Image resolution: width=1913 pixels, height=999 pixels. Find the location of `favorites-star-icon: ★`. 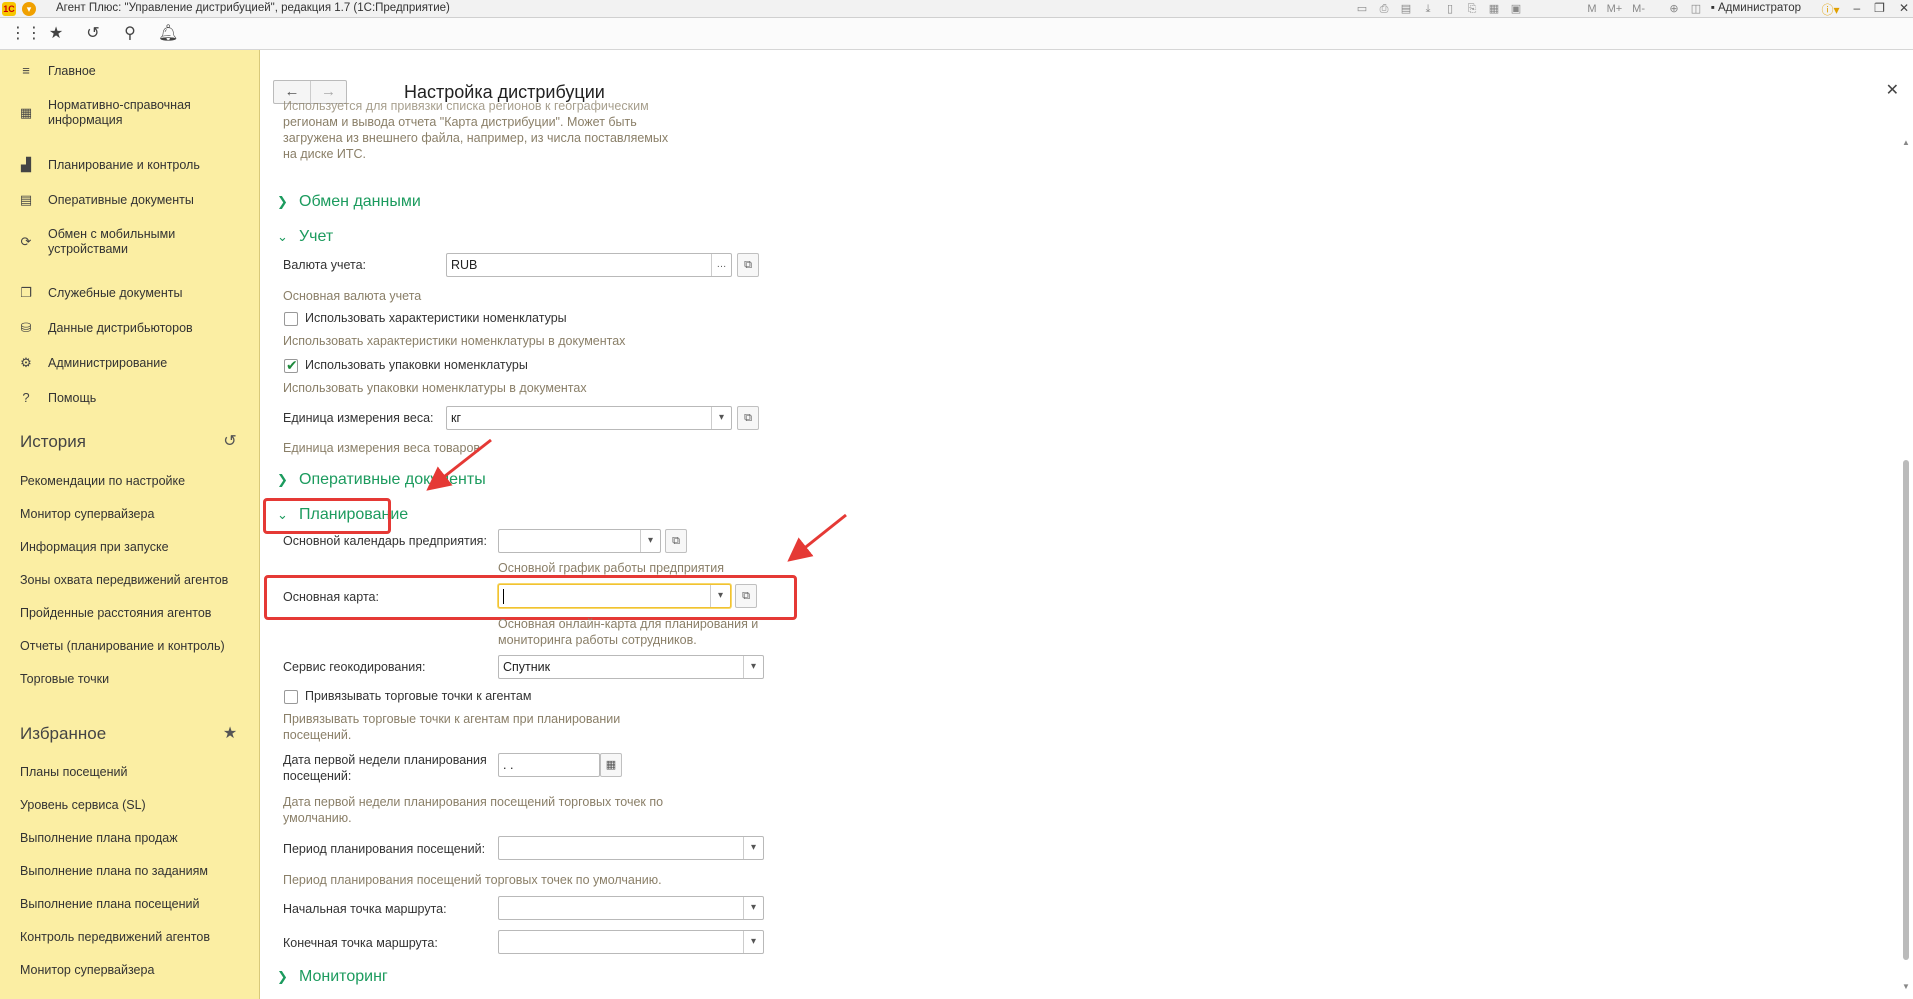

favorites-star-icon: ★ is located at coordinates (56, 34).